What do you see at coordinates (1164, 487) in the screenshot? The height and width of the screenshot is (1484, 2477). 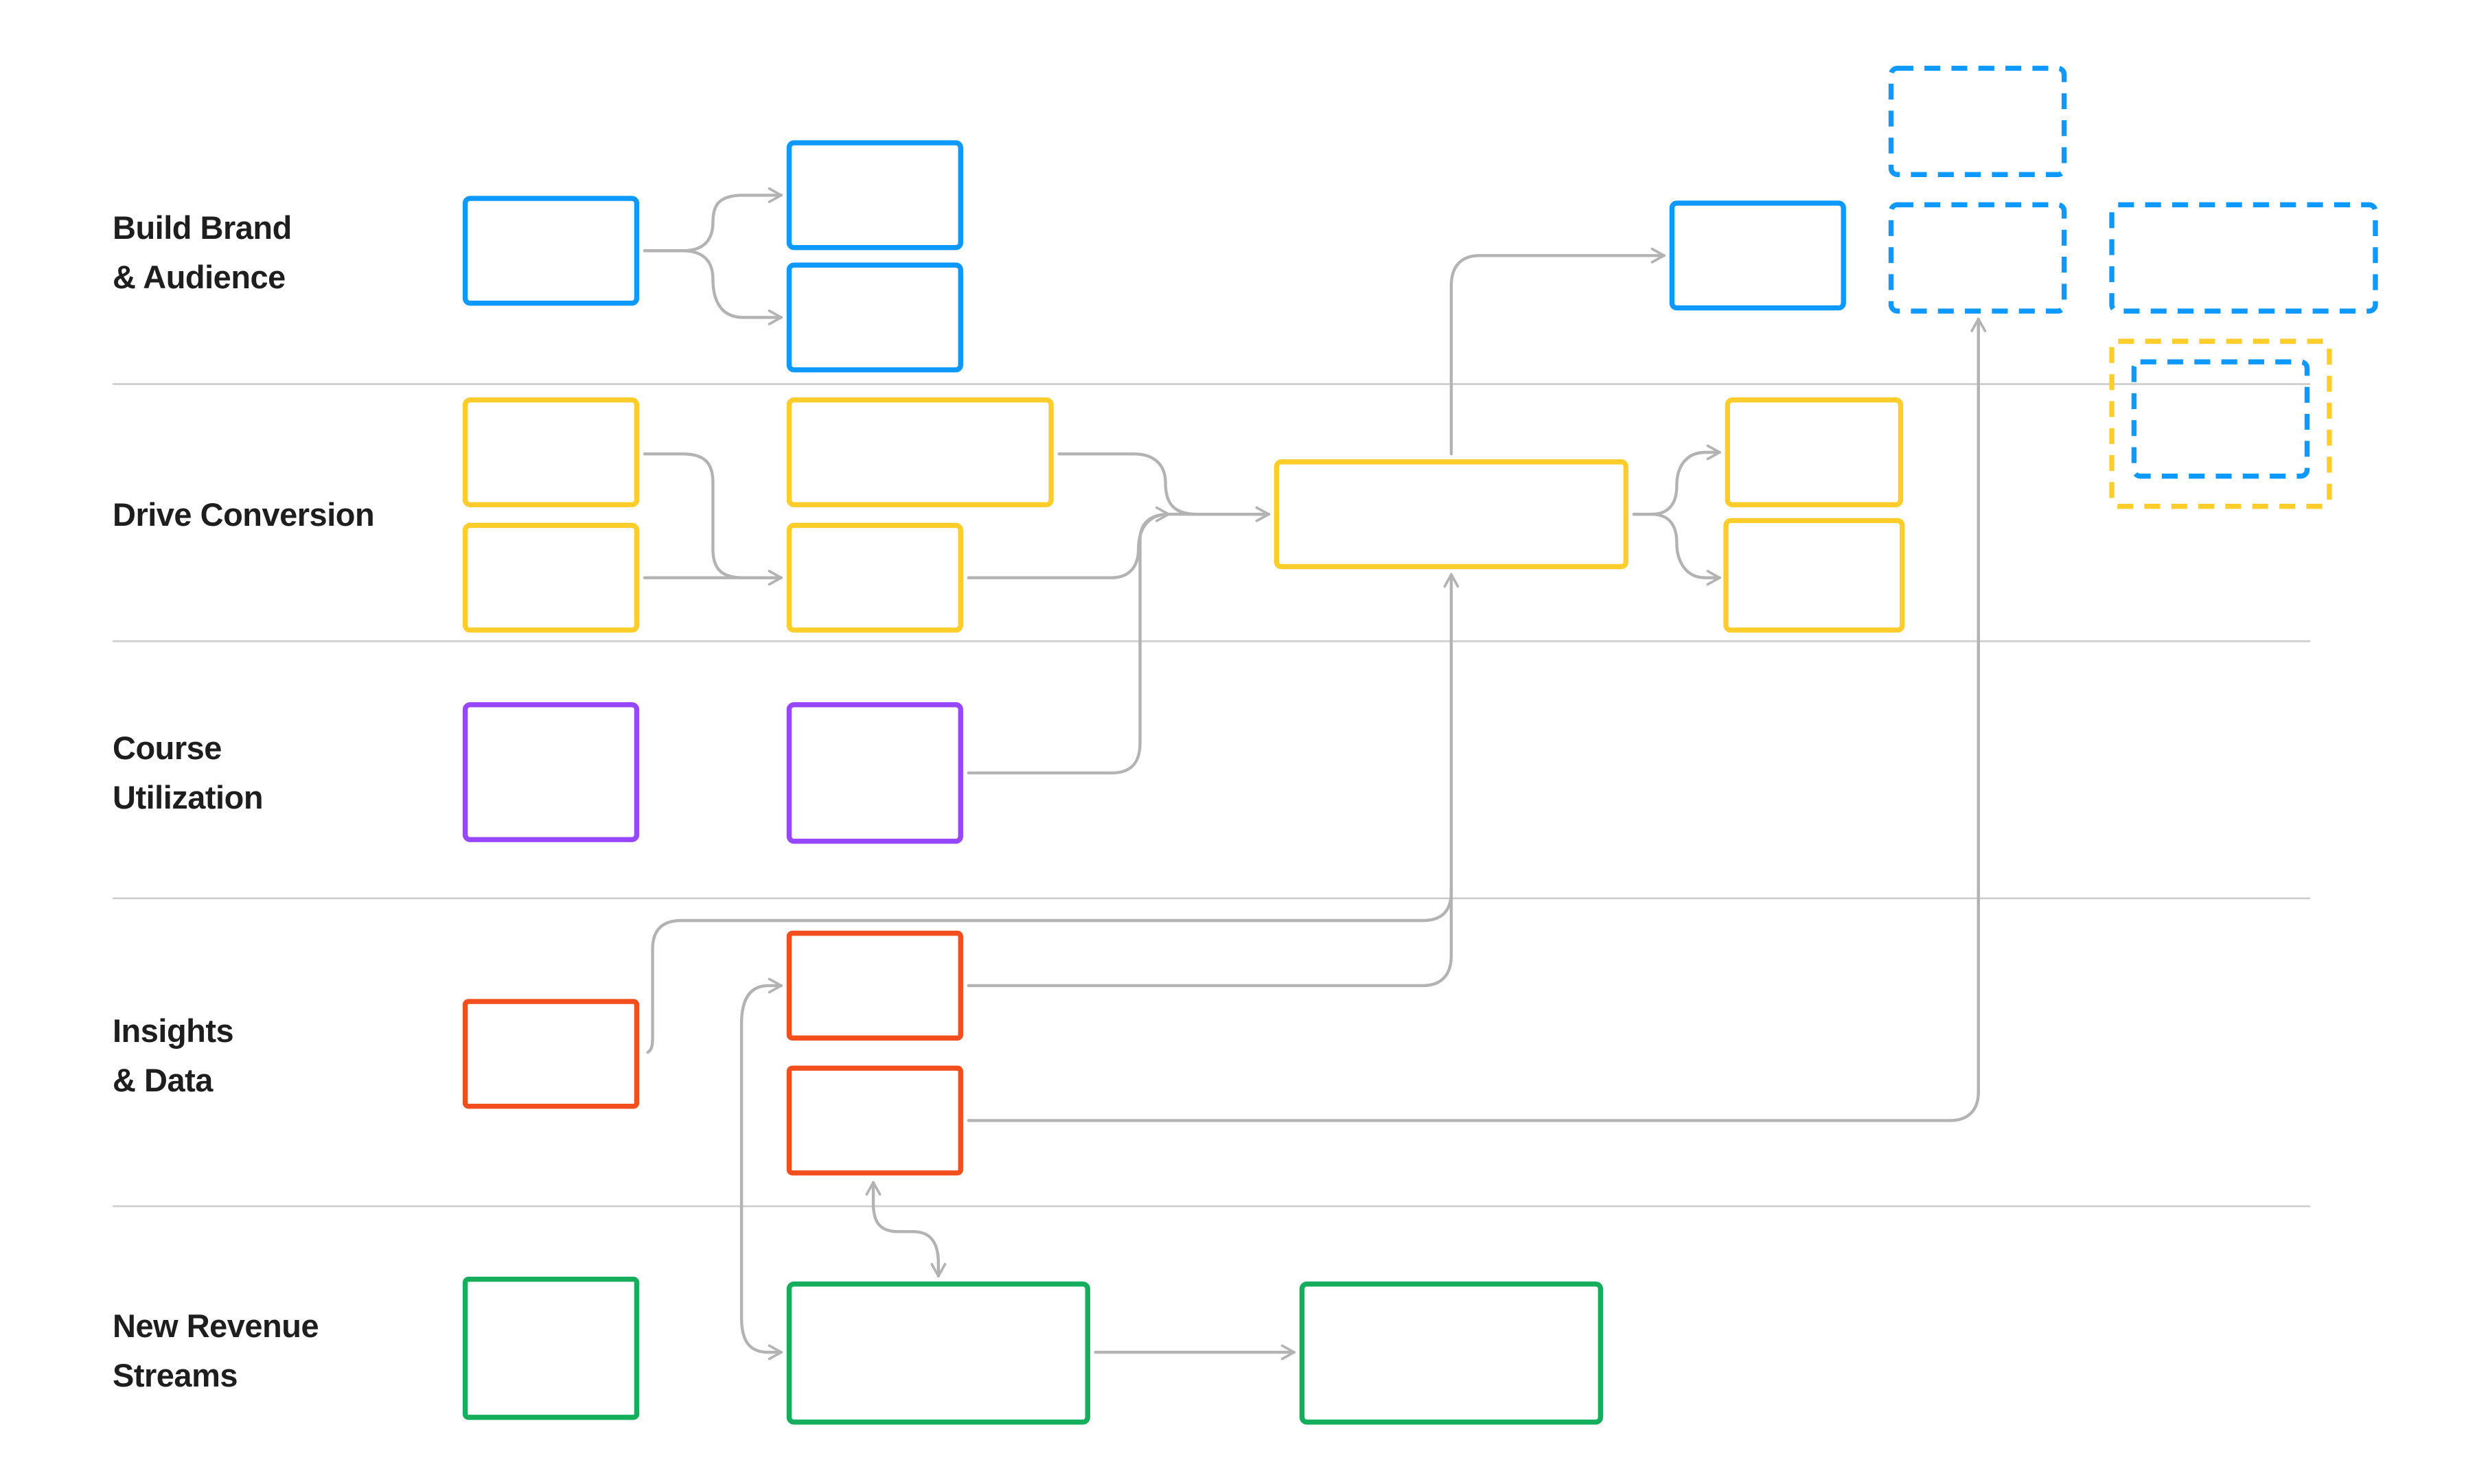 I see `connector-conv-3-to-hub` at bounding box center [1164, 487].